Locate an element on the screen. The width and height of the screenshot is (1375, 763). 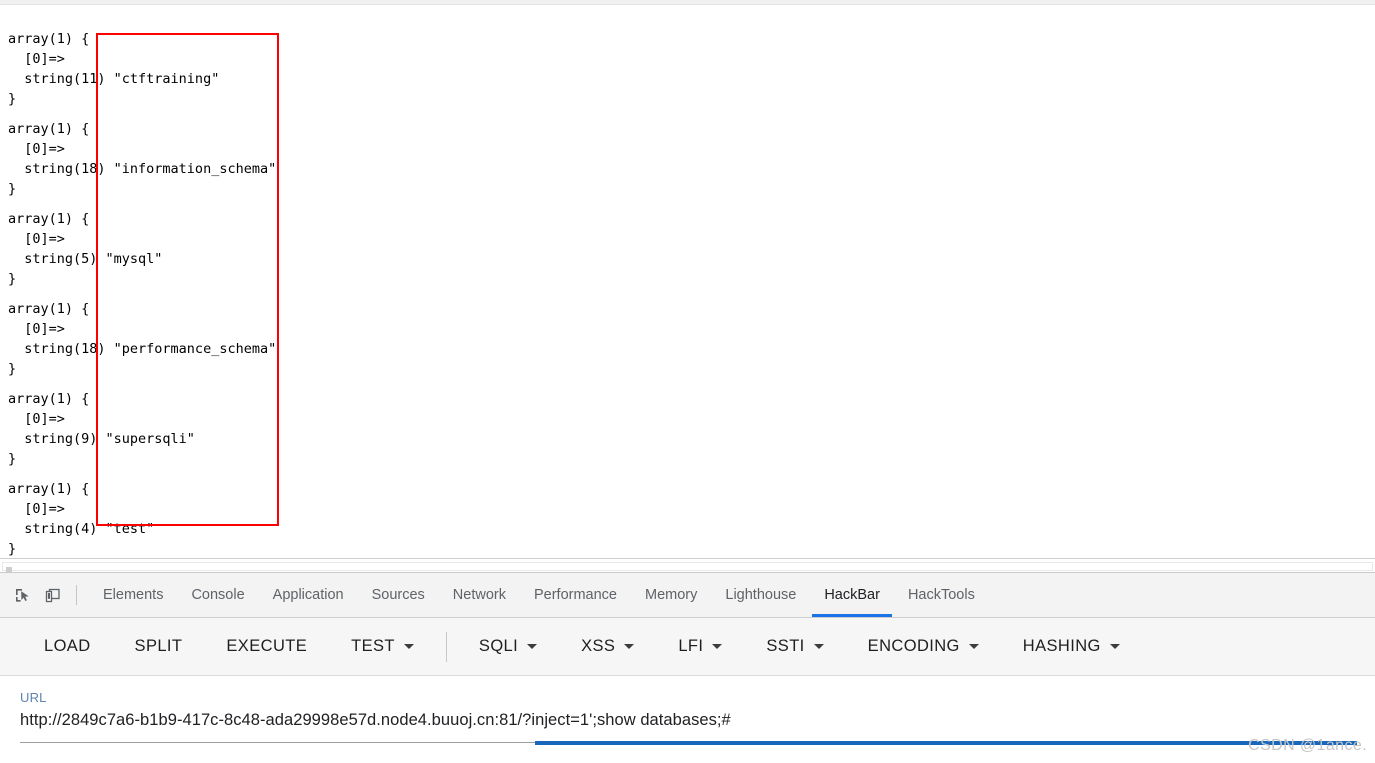
vardump-block: array(1) { [0]=> string(5) "mysql" } is located at coordinates (142, 249).